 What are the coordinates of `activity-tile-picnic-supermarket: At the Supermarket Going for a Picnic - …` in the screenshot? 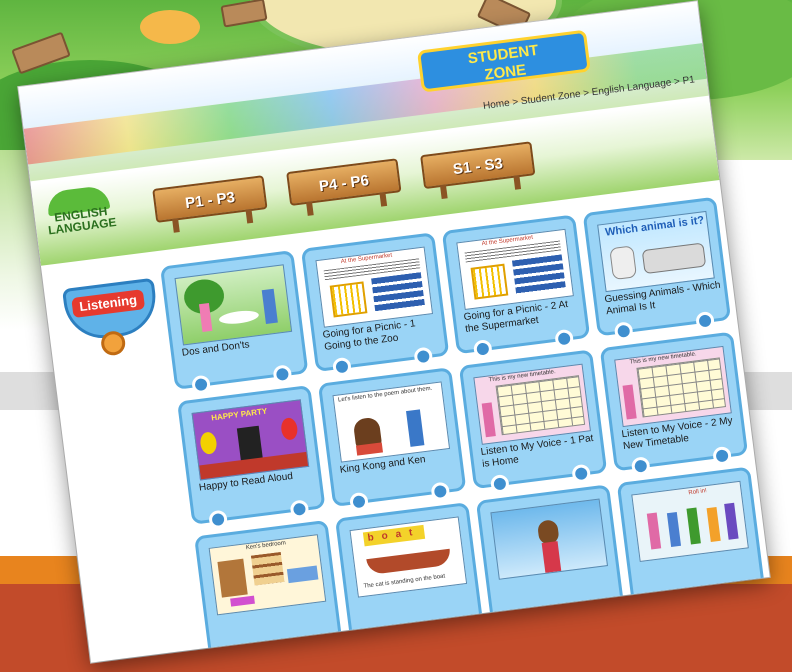 It's located at (516, 287).